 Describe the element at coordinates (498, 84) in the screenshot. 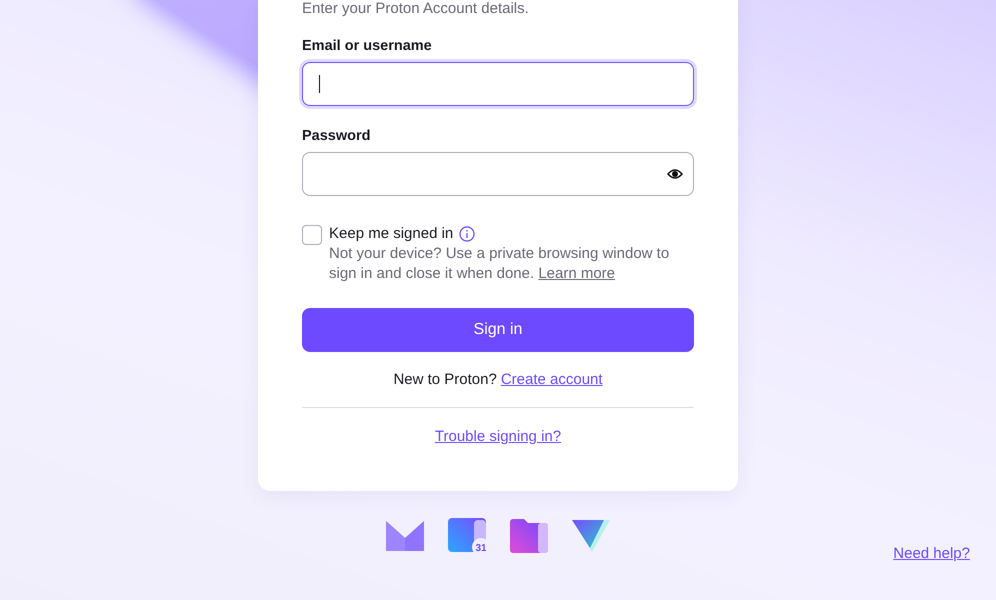

I see `email-field` at that location.